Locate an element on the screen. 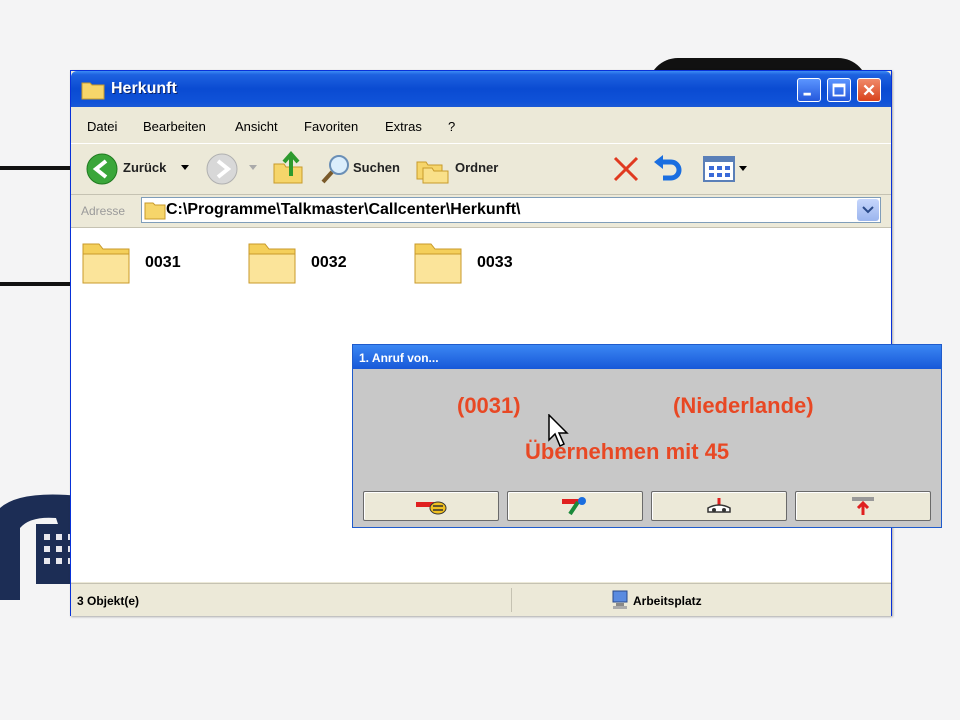 The width and height of the screenshot is (960, 720). folder-name: 0032 is located at coordinates (329, 262).